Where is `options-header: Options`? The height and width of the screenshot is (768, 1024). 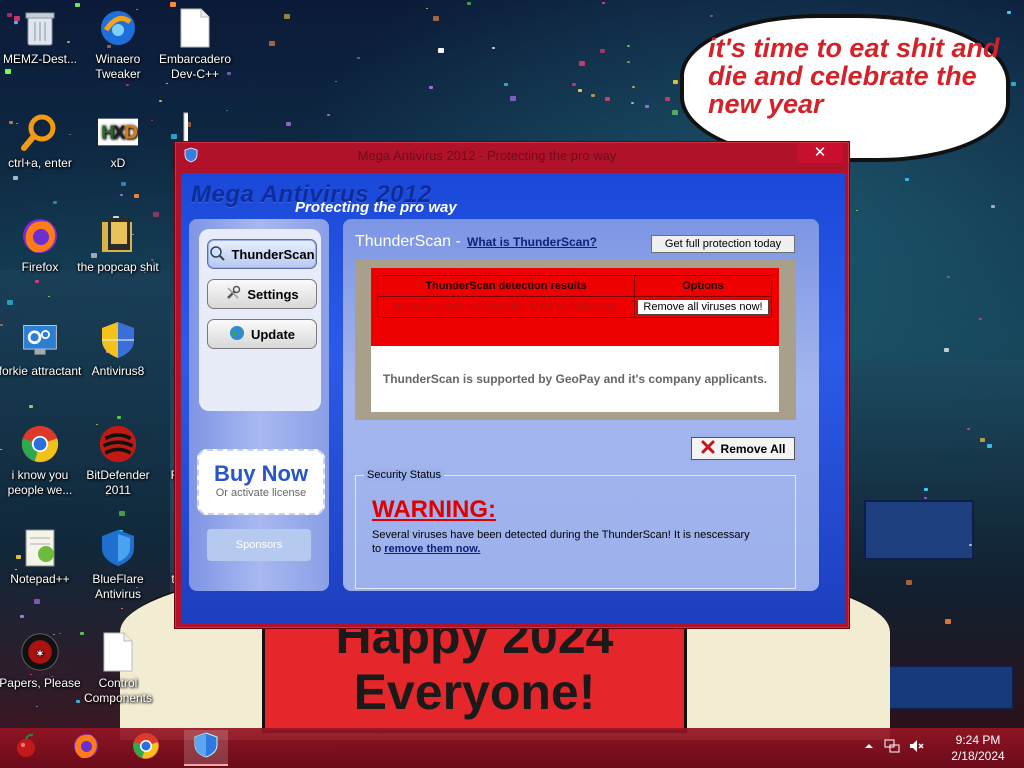 options-header: Options is located at coordinates (703, 286).